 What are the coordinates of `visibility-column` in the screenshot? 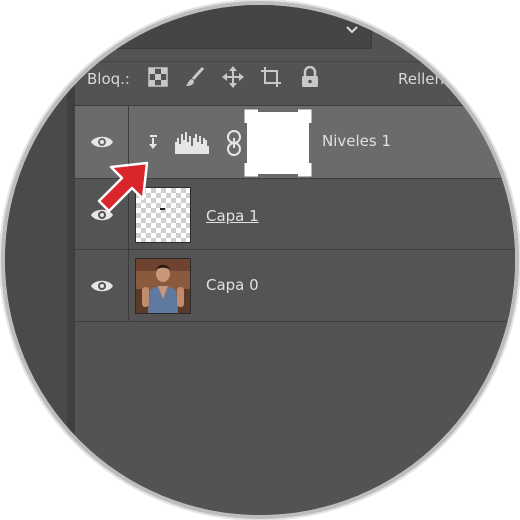 It's located at (102, 285).